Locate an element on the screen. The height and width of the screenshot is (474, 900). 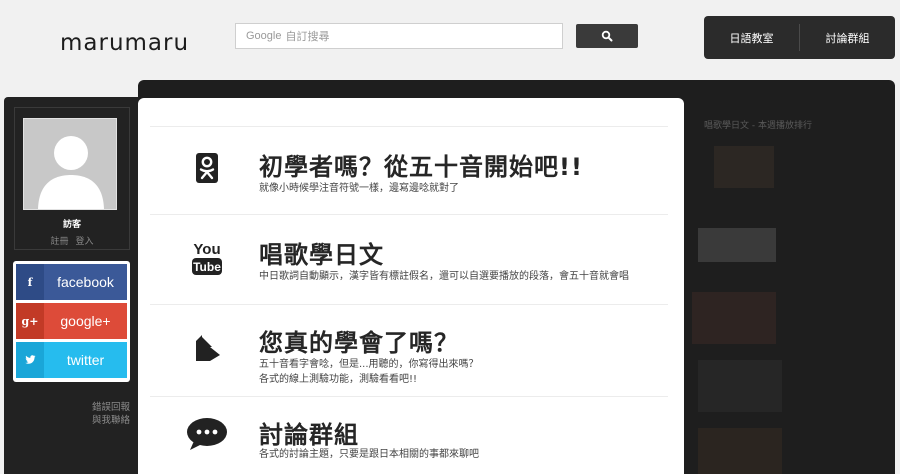
register-link: 註冊 is located at coordinates (60, 242).